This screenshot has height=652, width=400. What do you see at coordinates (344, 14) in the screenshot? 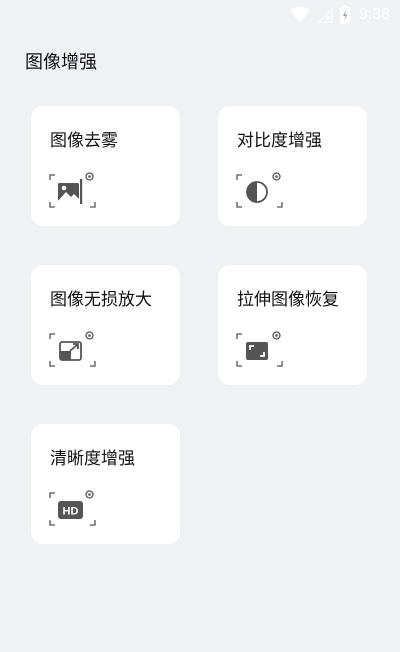
I see `battery-icon` at bounding box center [344, 14].